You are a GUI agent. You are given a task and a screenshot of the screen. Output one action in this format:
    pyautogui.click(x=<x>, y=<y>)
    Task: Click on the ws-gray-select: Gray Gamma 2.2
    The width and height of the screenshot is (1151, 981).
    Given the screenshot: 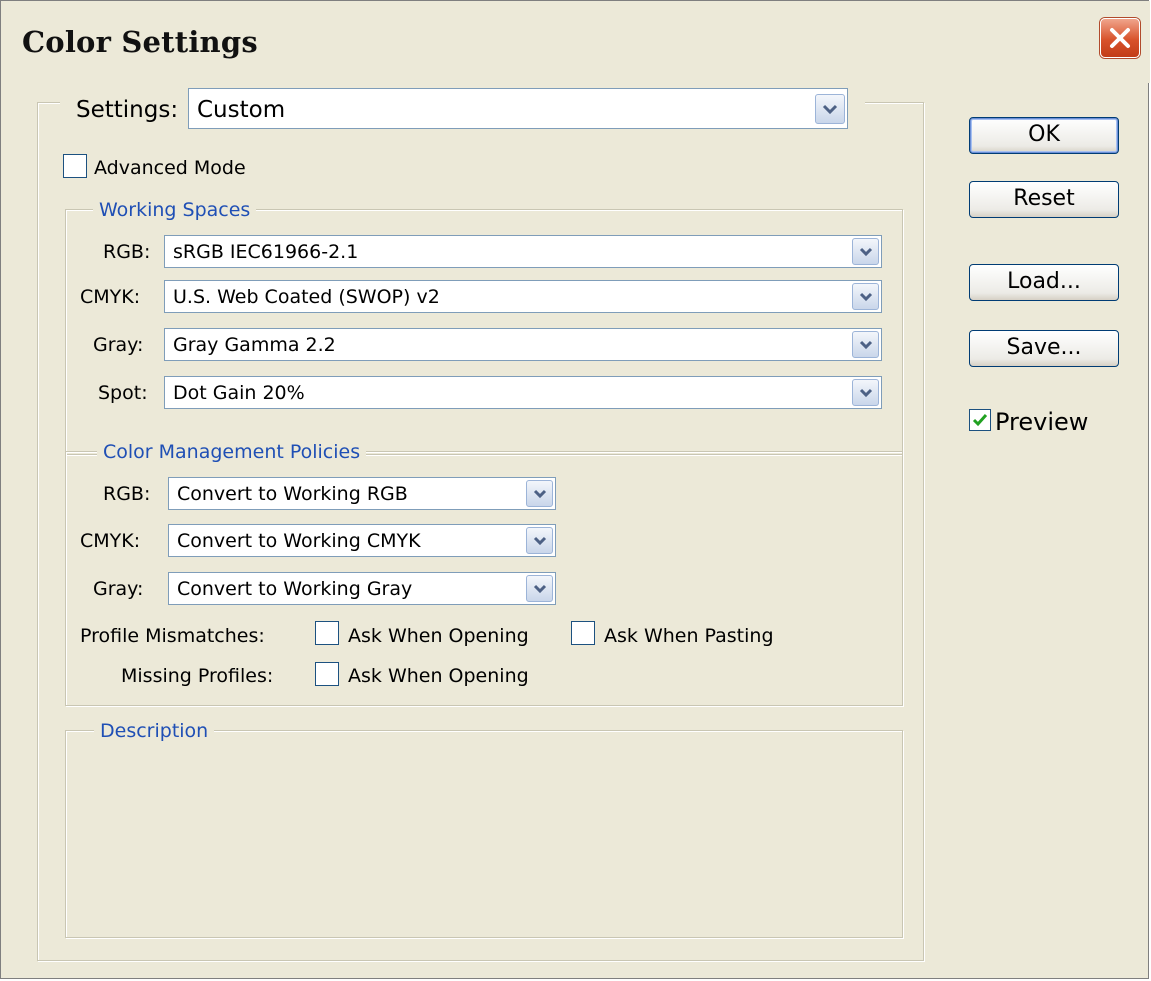 What is the action you would take?
    pyautogui.click(x=523, y=344)
    